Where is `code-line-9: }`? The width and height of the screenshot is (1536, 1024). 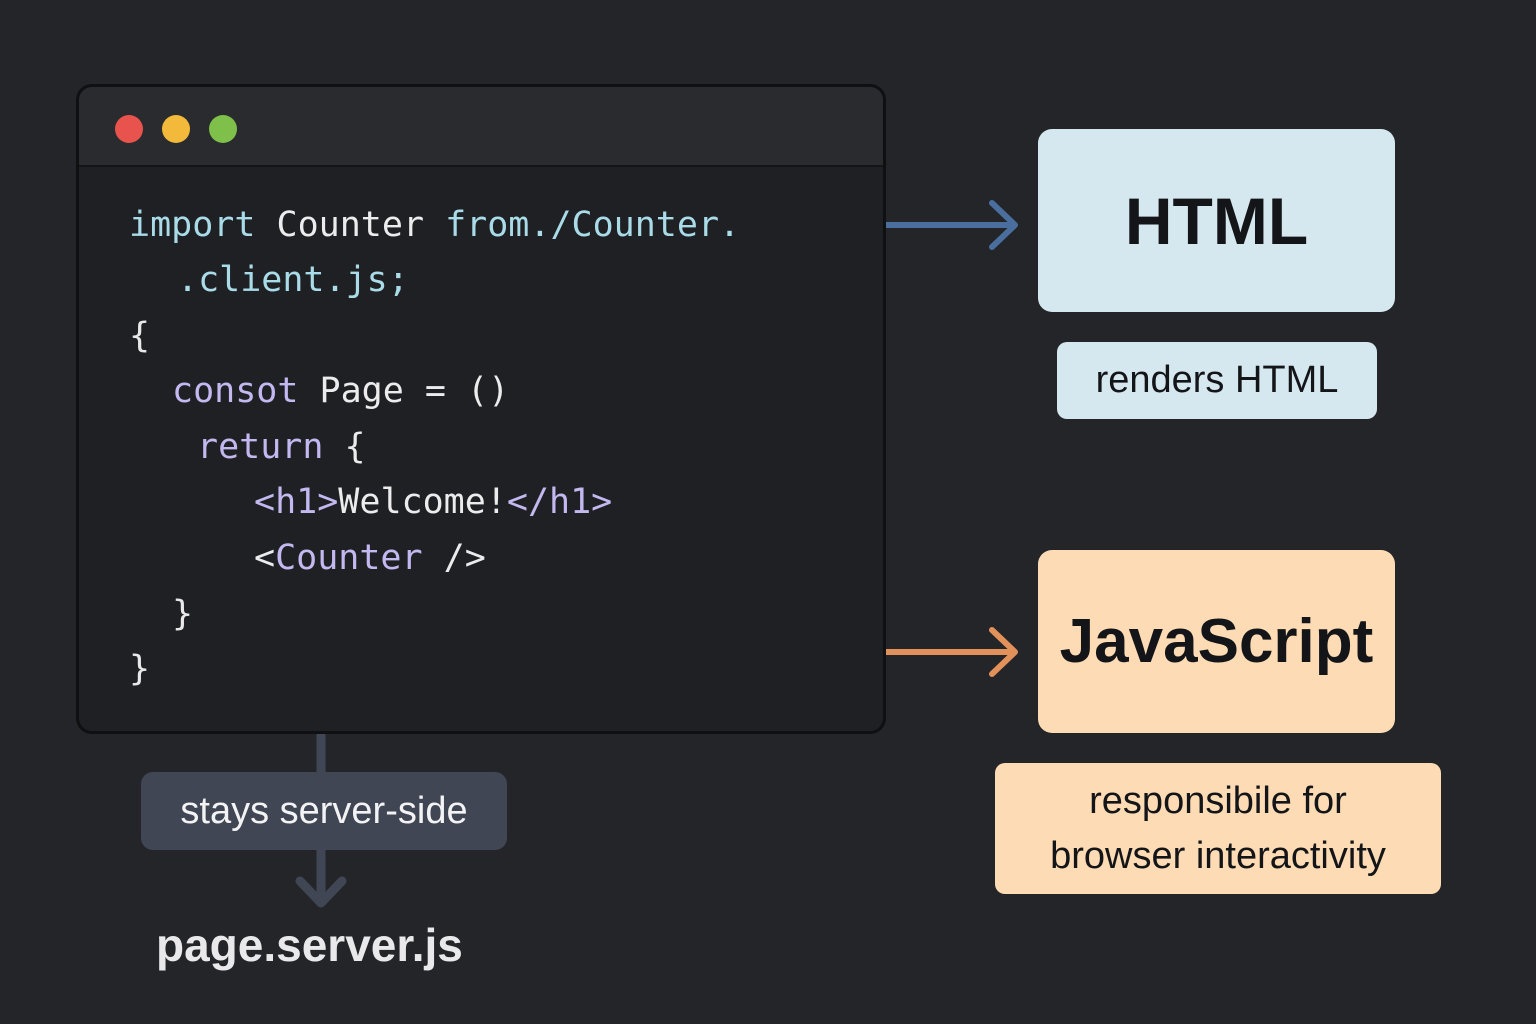 code-line-9: } is located at coordinates (140, 669).